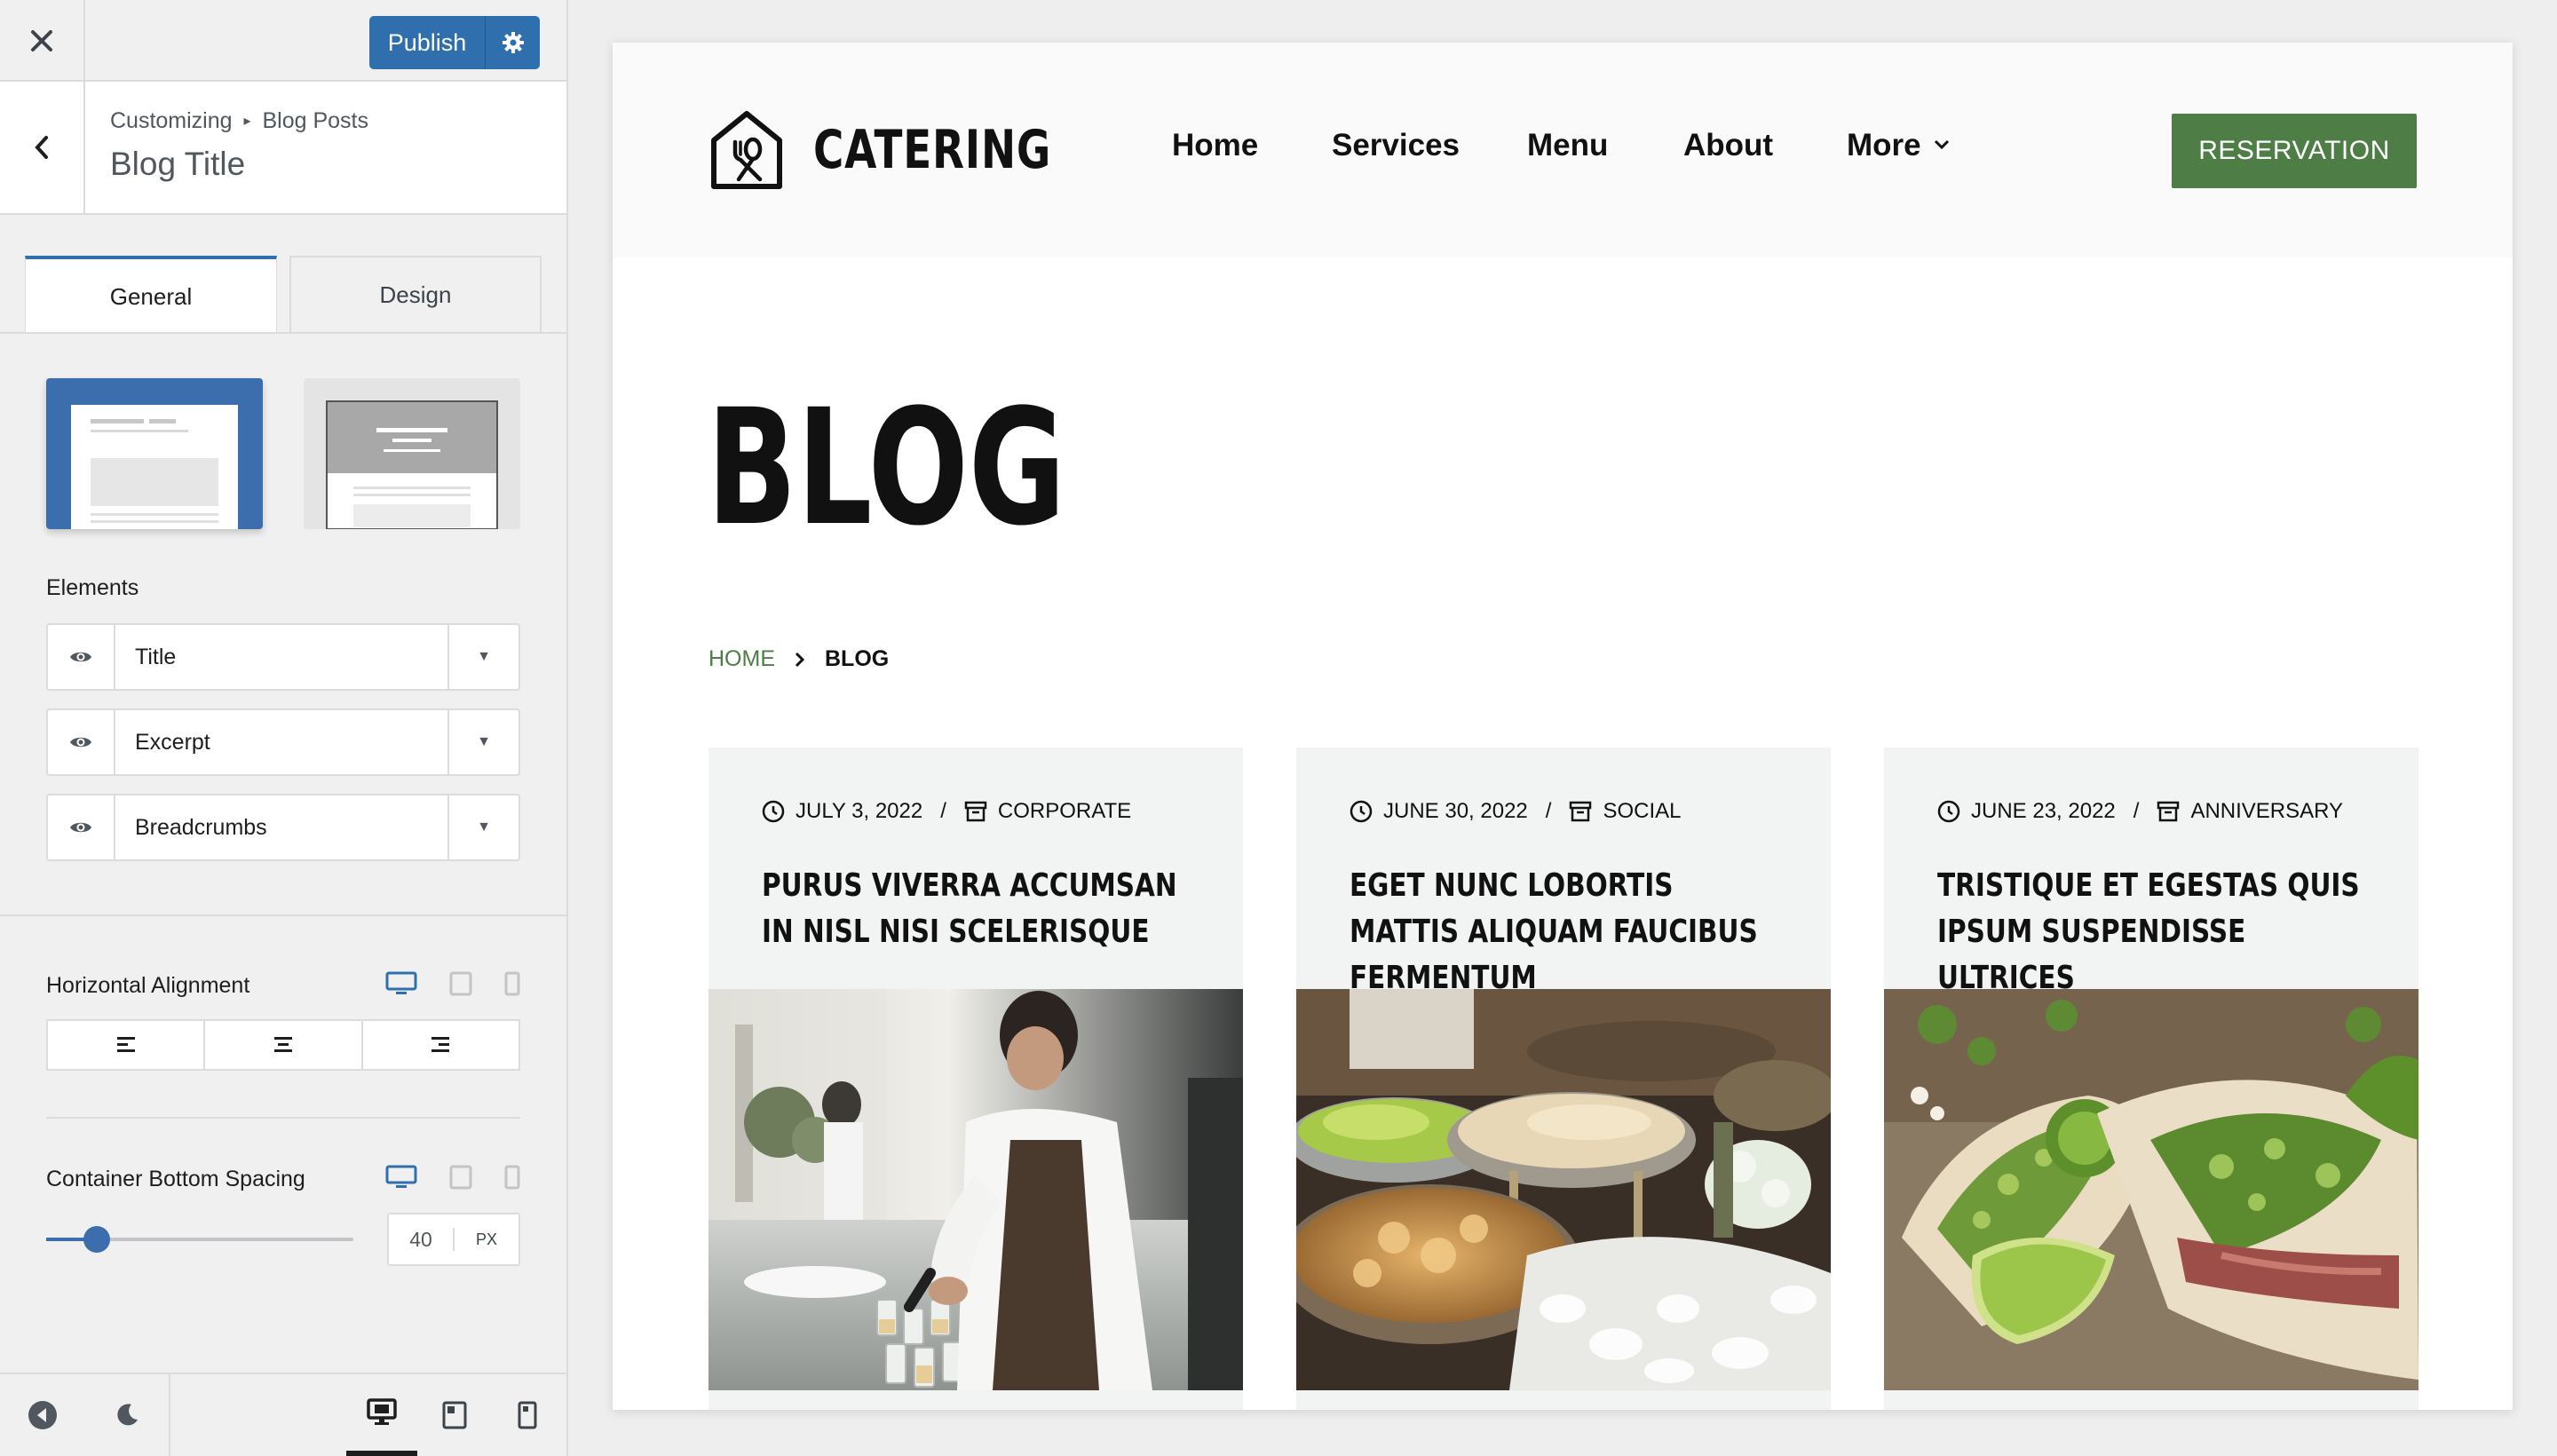 Image resolution: width=2557 pixels, height=1456 pixels. I want to click on post-meta: JUNE 23, 2022 / ANNIVERSARY, so click(2140, 811).